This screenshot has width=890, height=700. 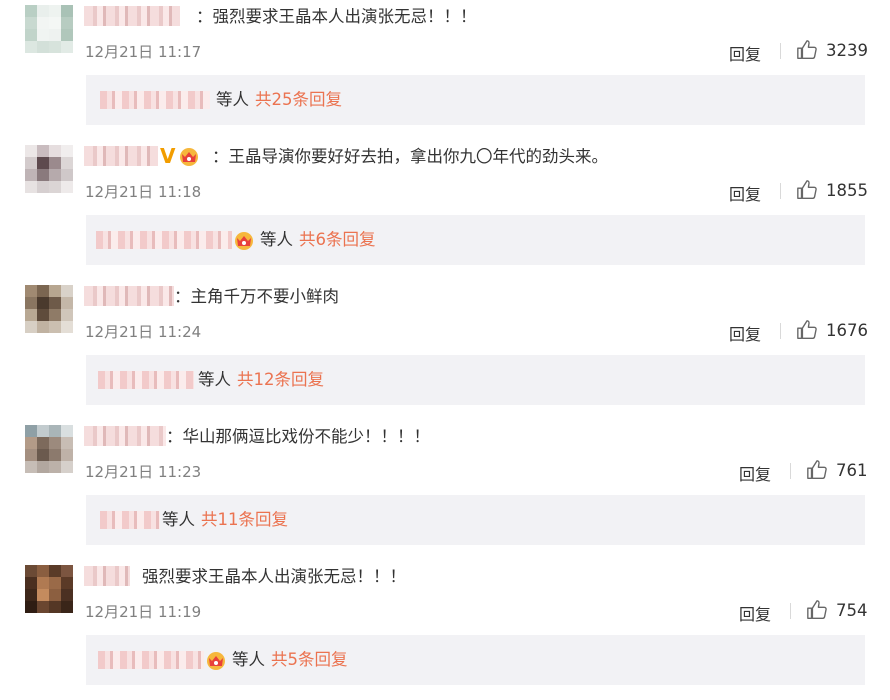 I want to click on like-count: 761, so click(x=852, y=470).